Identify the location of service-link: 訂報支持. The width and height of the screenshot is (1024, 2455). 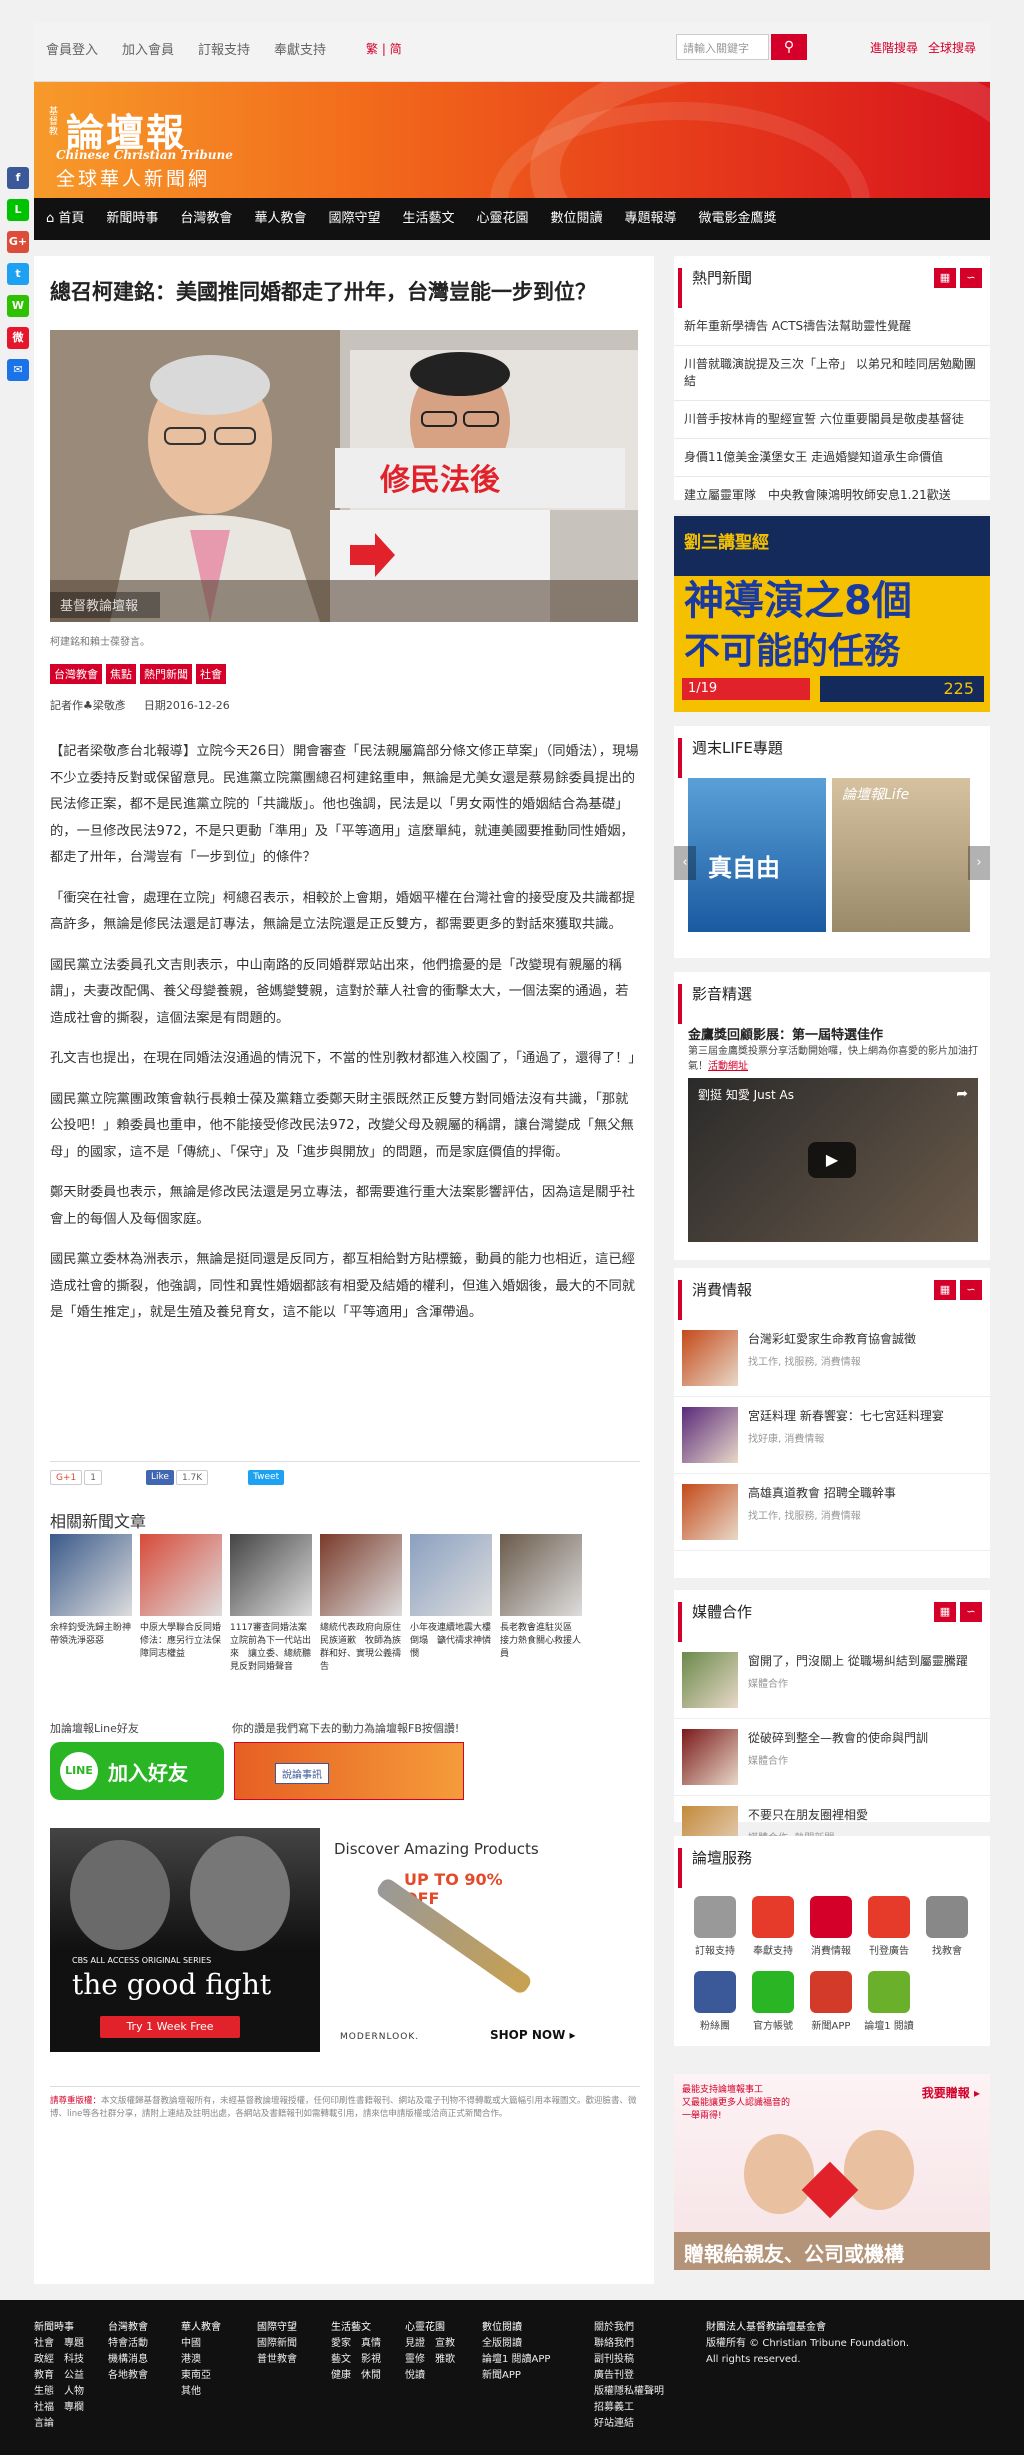
(715, 1926).